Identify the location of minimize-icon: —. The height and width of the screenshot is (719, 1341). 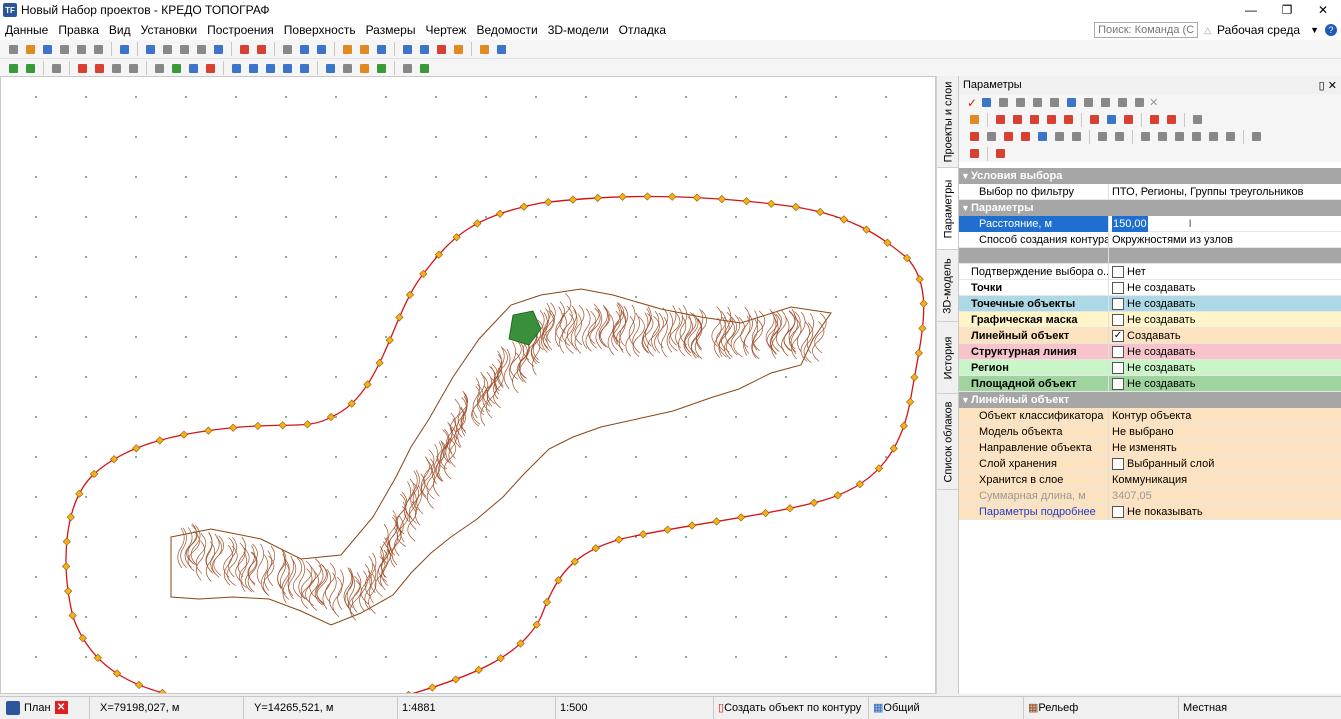
(1251, 10).